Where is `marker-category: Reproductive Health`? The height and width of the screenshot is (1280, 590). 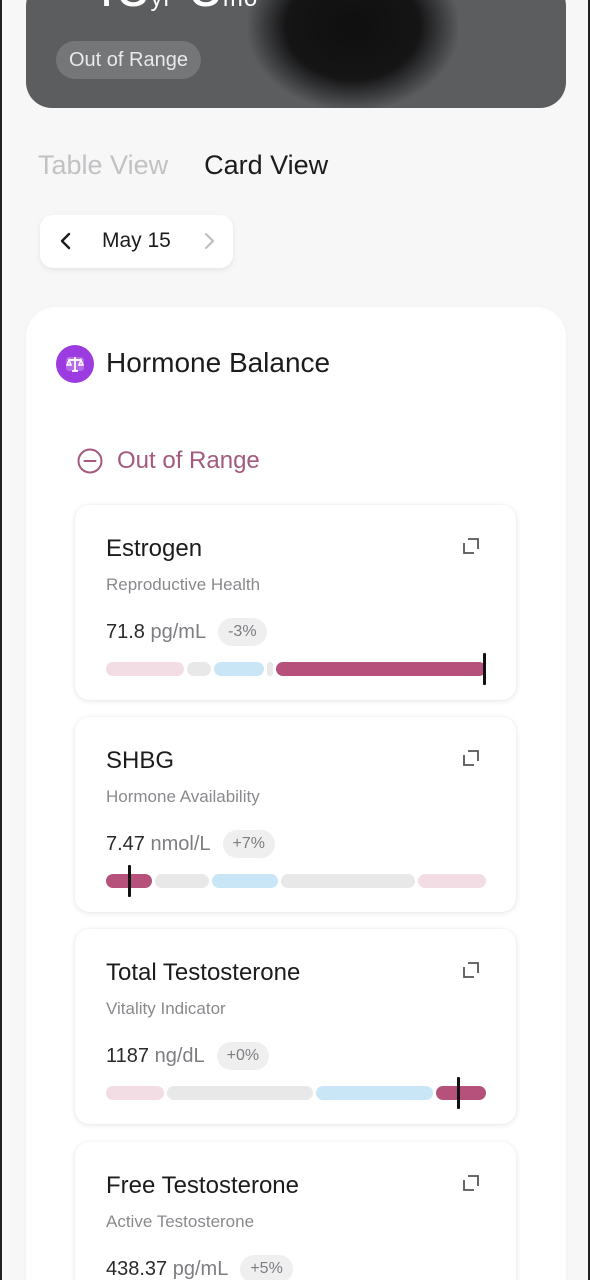 marker-category: Reproductive Health is located at coordinates (183, 584).